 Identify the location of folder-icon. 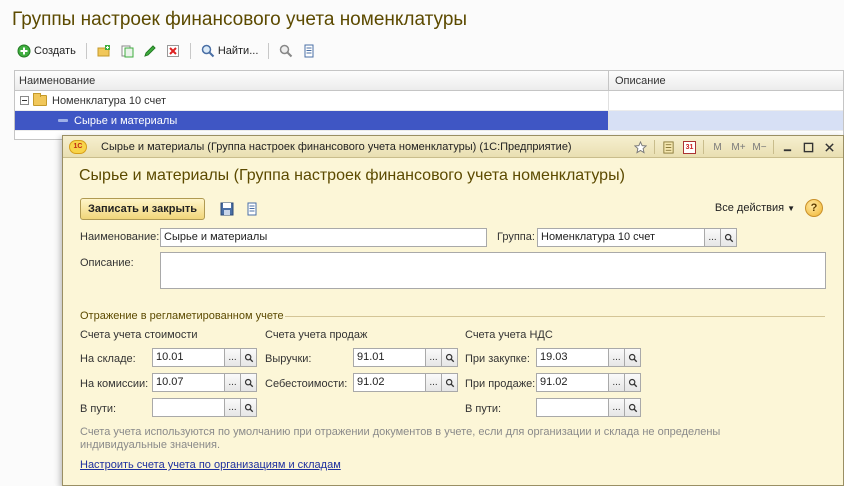
(40, 99).